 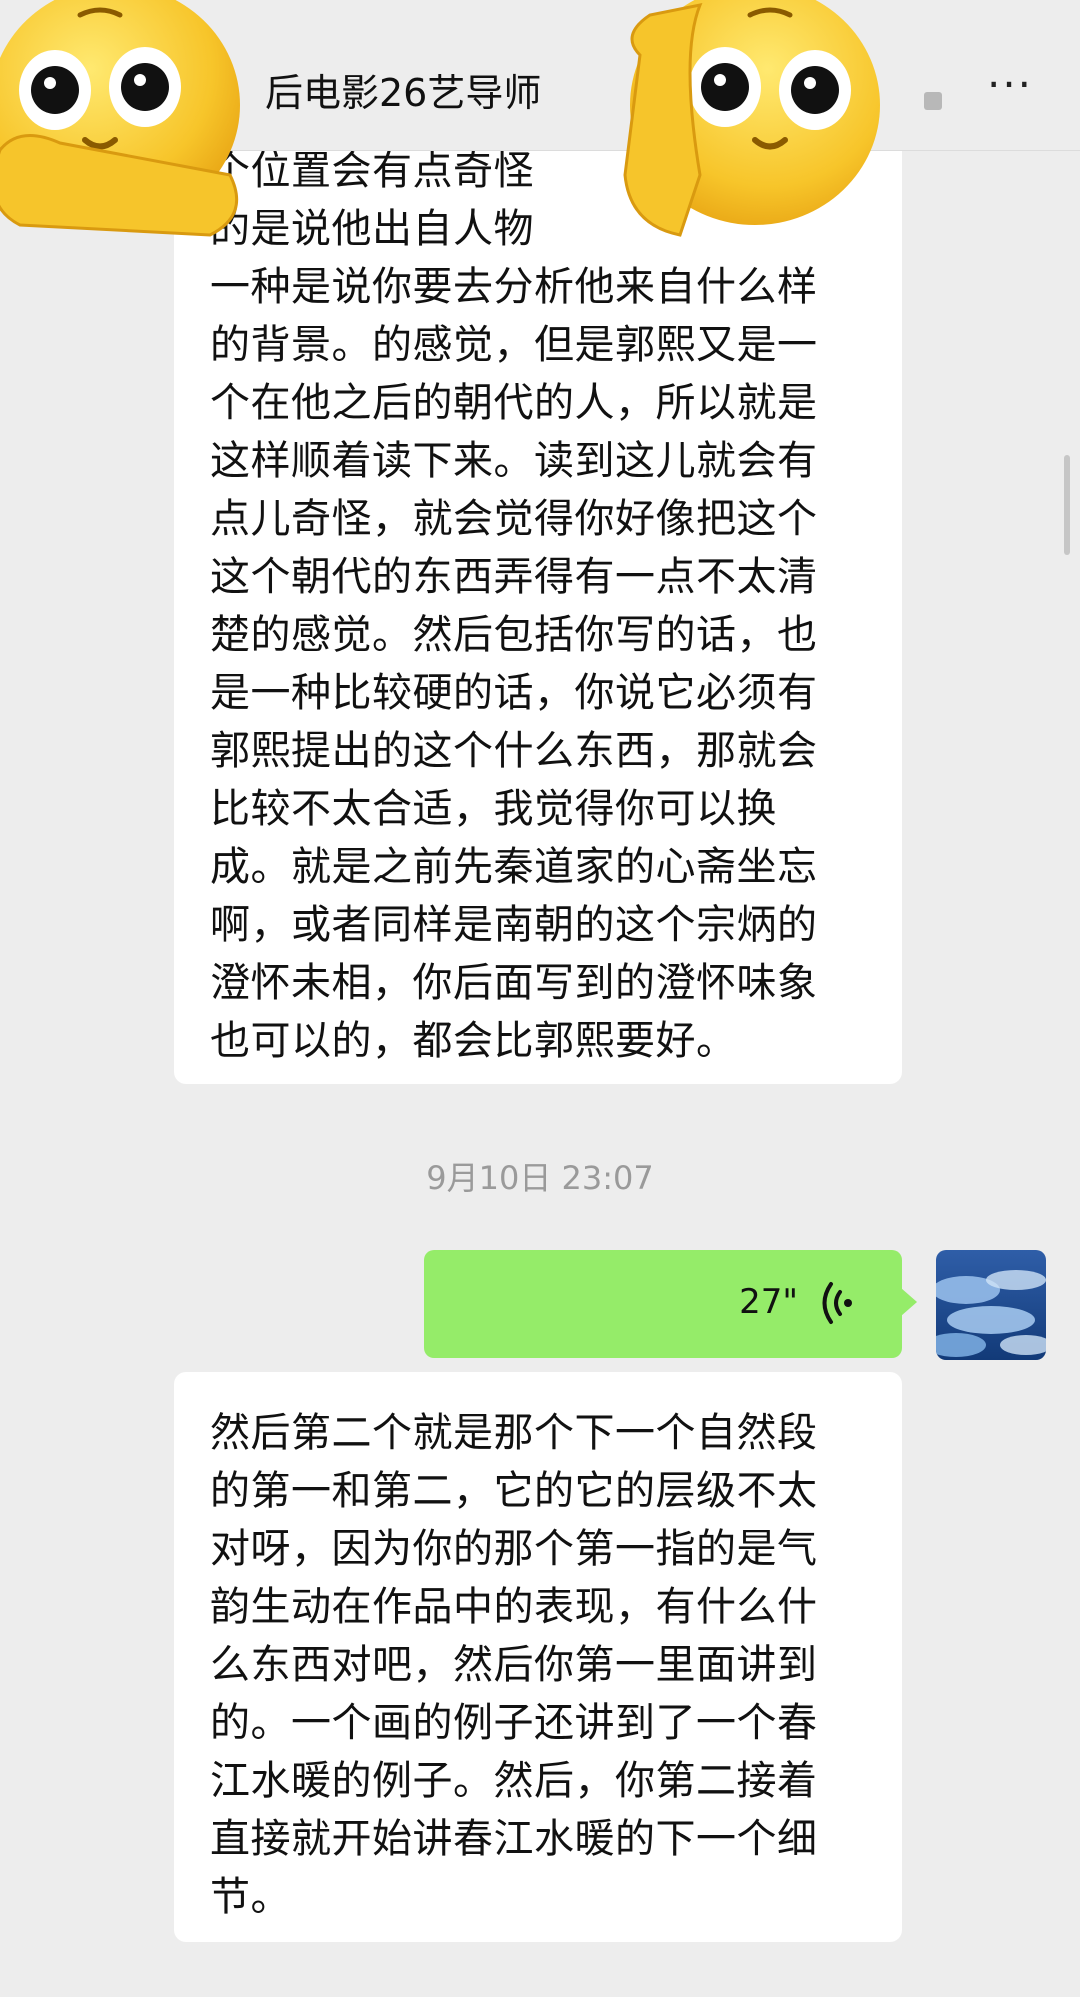 What do you see at coordinates (837, 1303) in the screenshot?
I see `voice-wave-icon` at bounding box center [837, 1303].